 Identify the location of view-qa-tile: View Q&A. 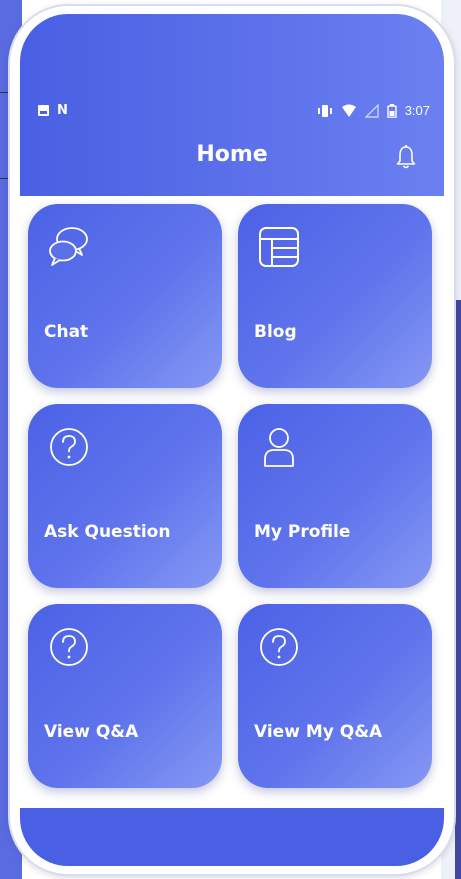
(125, 696).